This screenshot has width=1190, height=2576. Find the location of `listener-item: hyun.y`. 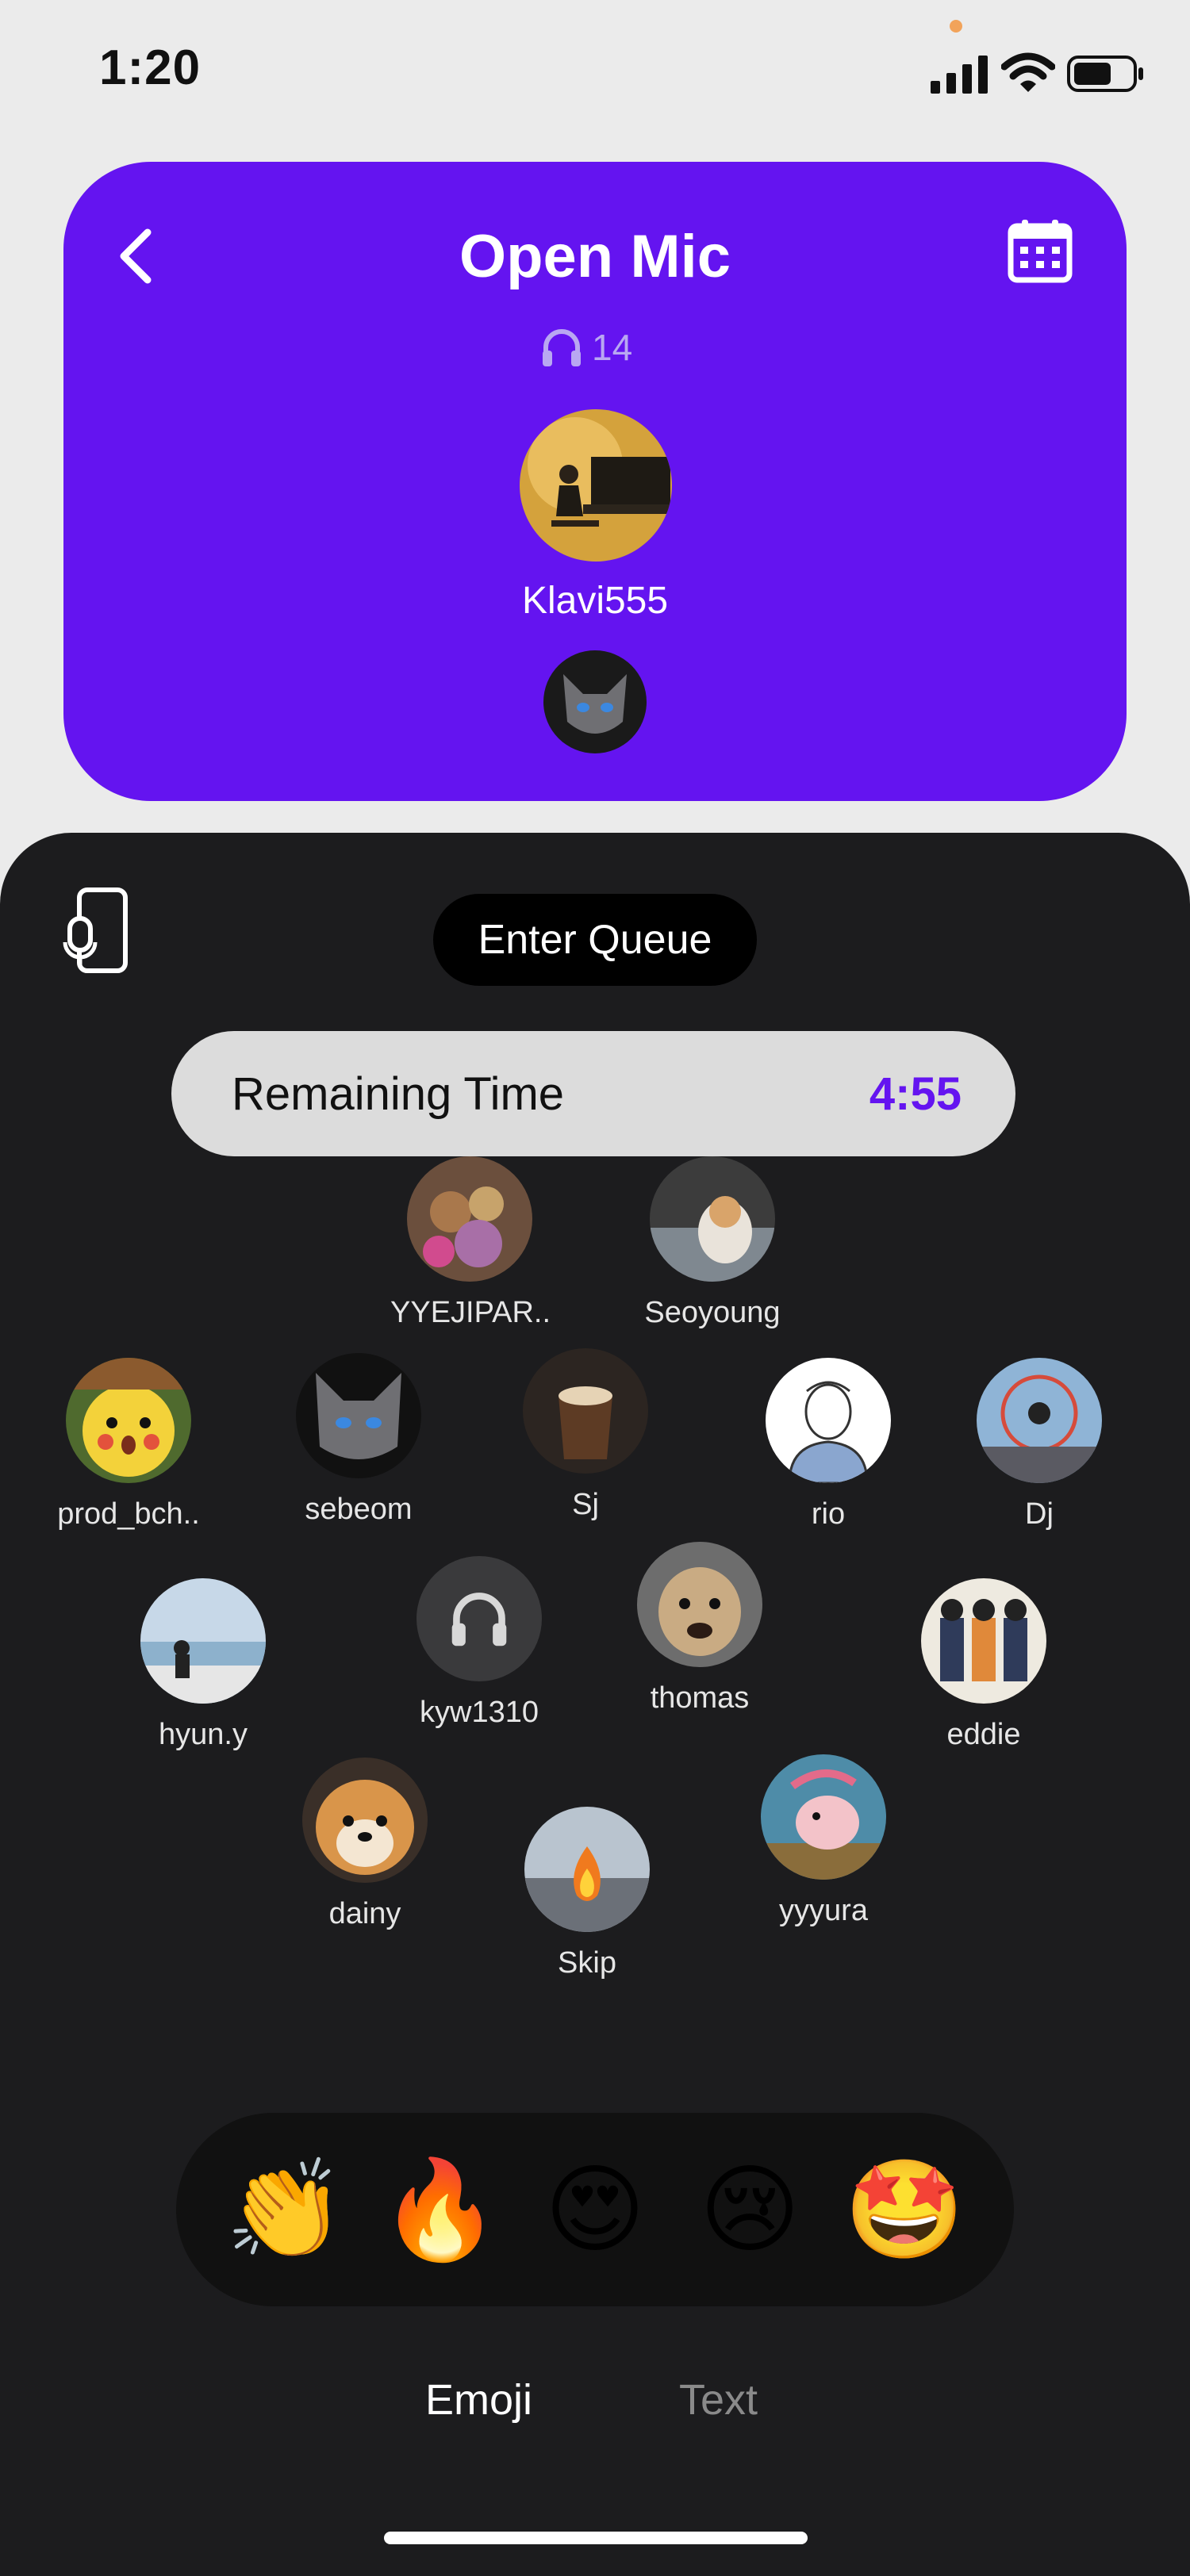

listener-item: hyun.y is located at coordinates (203, 1665).